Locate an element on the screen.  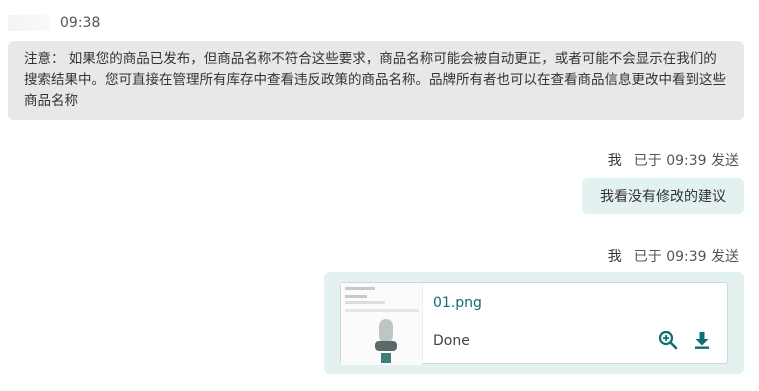
attachment-status: Done is located at coordinates (451, 341).